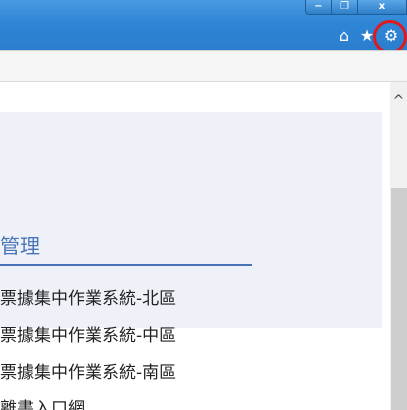 Image resolution: width=407 pixels, height=410 pixels. Describe the element at coordinates (88, 296) in the screenshot. I see `link-north-region: 票據集中作業系統-北區` at that location.